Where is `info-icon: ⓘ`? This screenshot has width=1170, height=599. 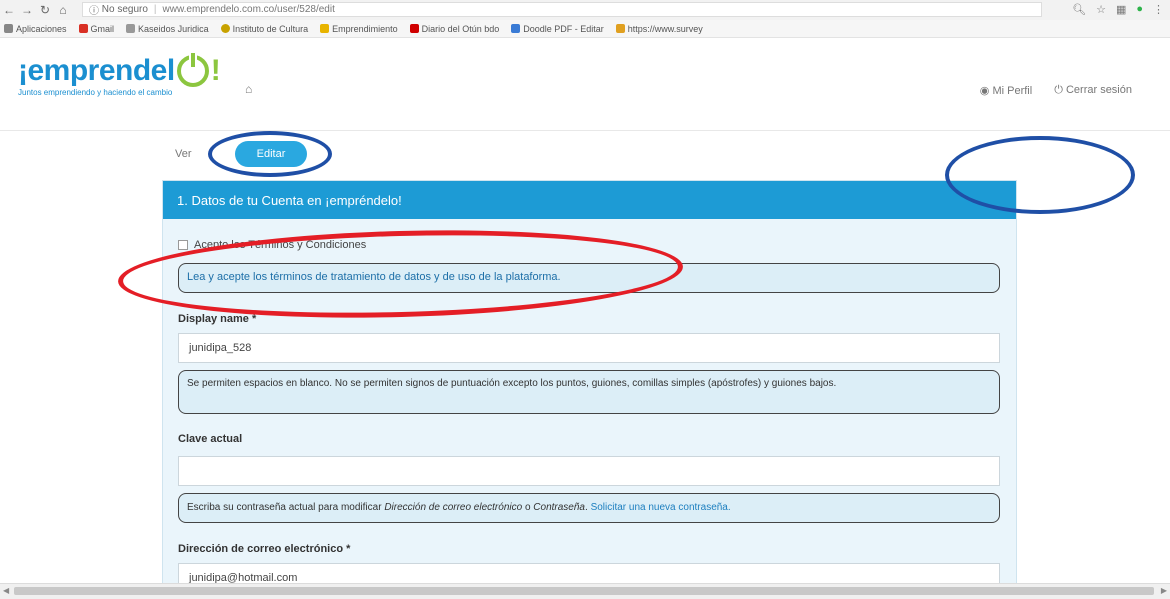 info-icon: ⓘ is located at coordinates (94, 11).